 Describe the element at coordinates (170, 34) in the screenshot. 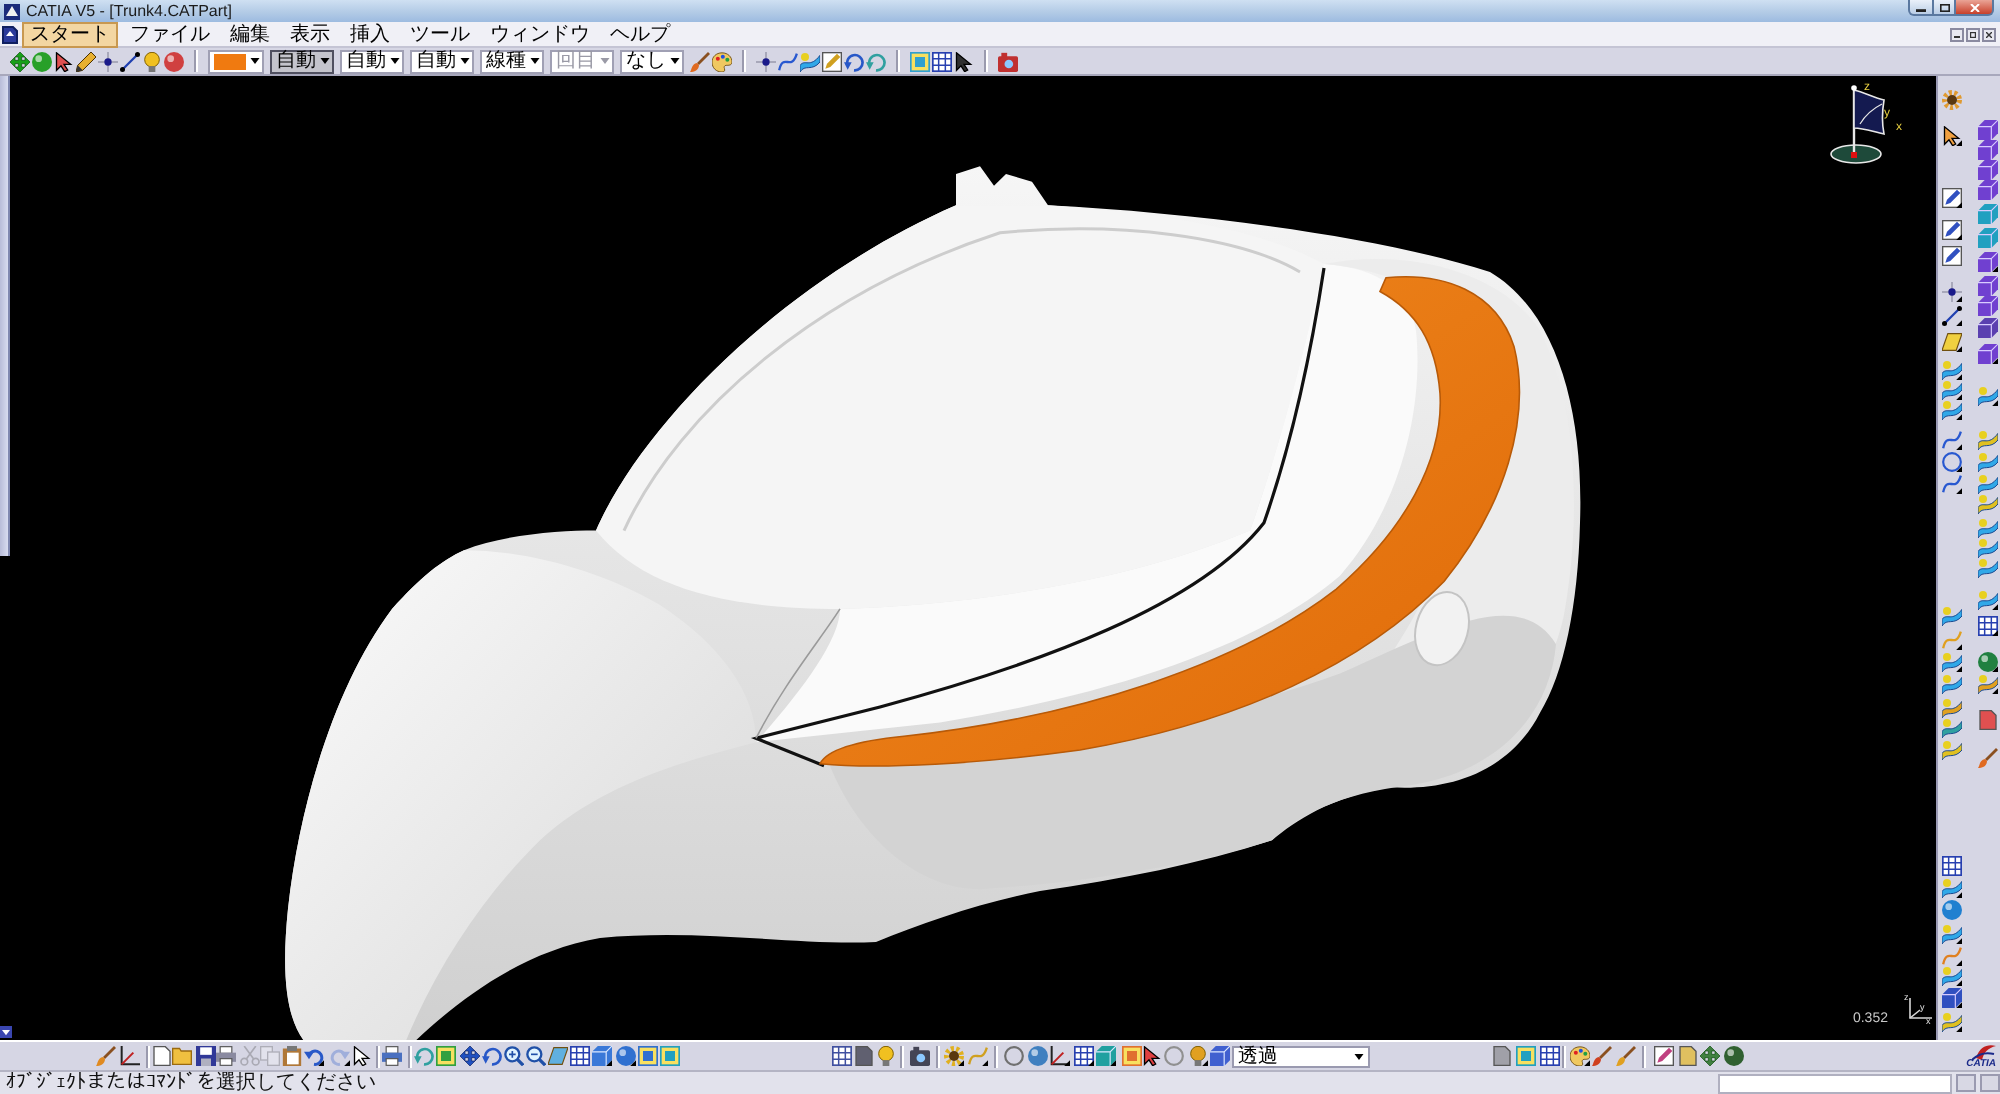

I see `menu-item: ファイル` at that location.